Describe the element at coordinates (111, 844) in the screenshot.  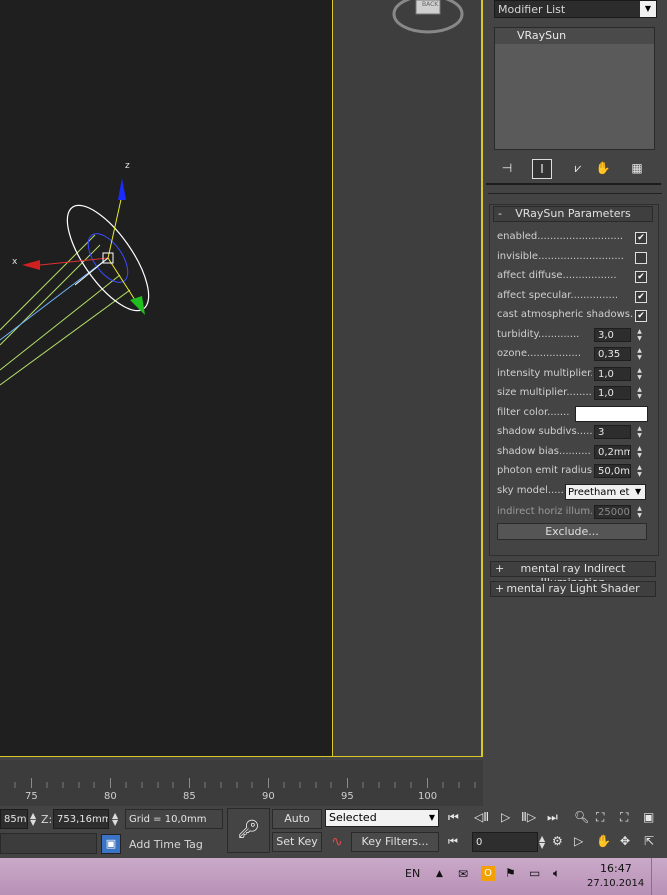
I see `time-tag-icon: ▣` at that location.